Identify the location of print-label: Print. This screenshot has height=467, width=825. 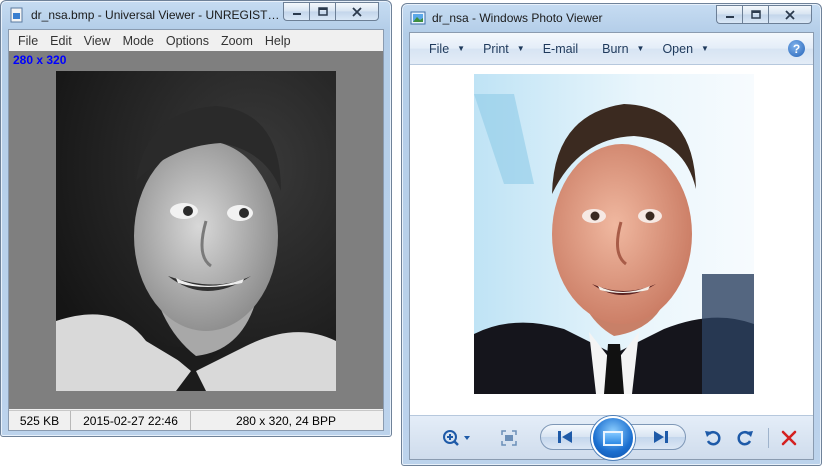
(496, 48).